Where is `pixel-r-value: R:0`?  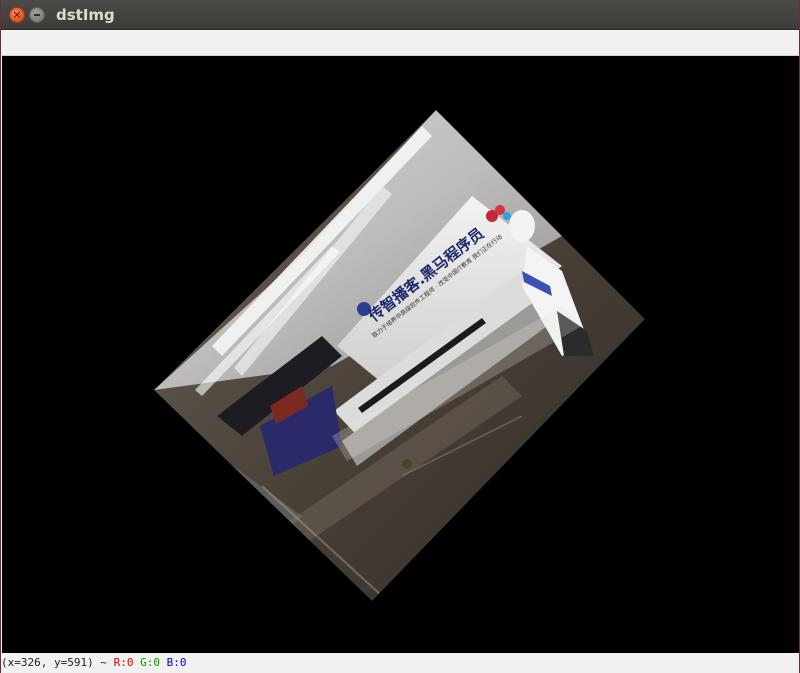 pixel-r-value: R:0 is located at coordinates (123, 662).